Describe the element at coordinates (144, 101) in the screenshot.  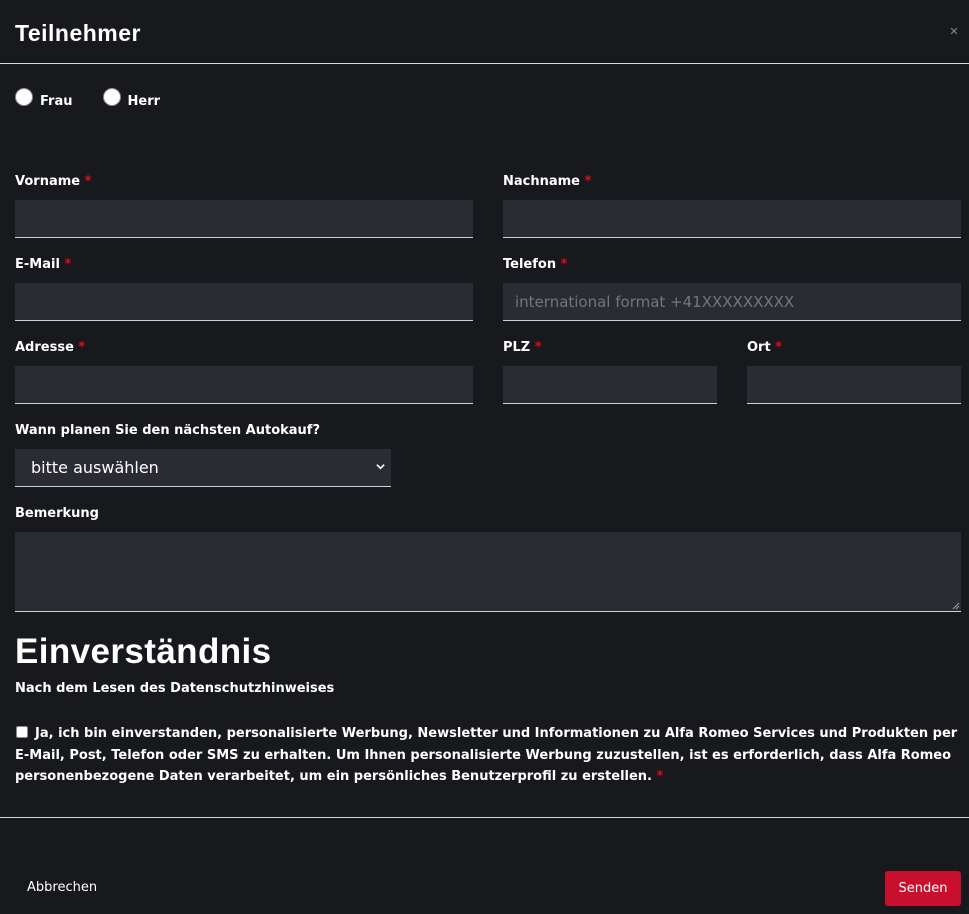
I see `radio-label-herr: Herr` at that location.